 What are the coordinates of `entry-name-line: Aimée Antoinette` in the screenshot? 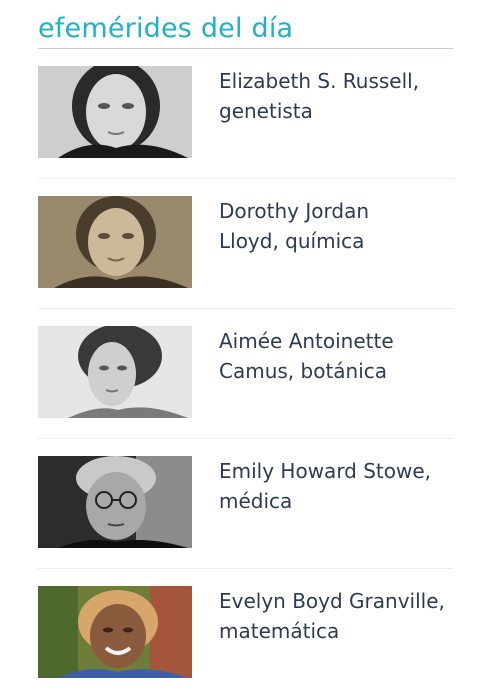 It's located at (306, 341).